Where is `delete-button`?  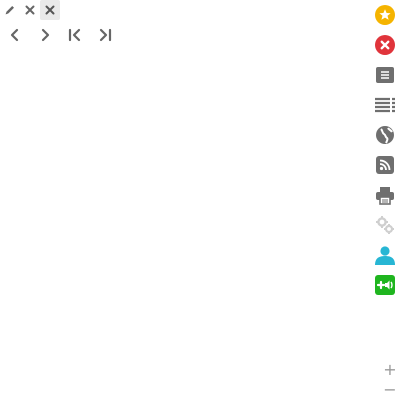 delete-button is located at coordinates (385, 45).